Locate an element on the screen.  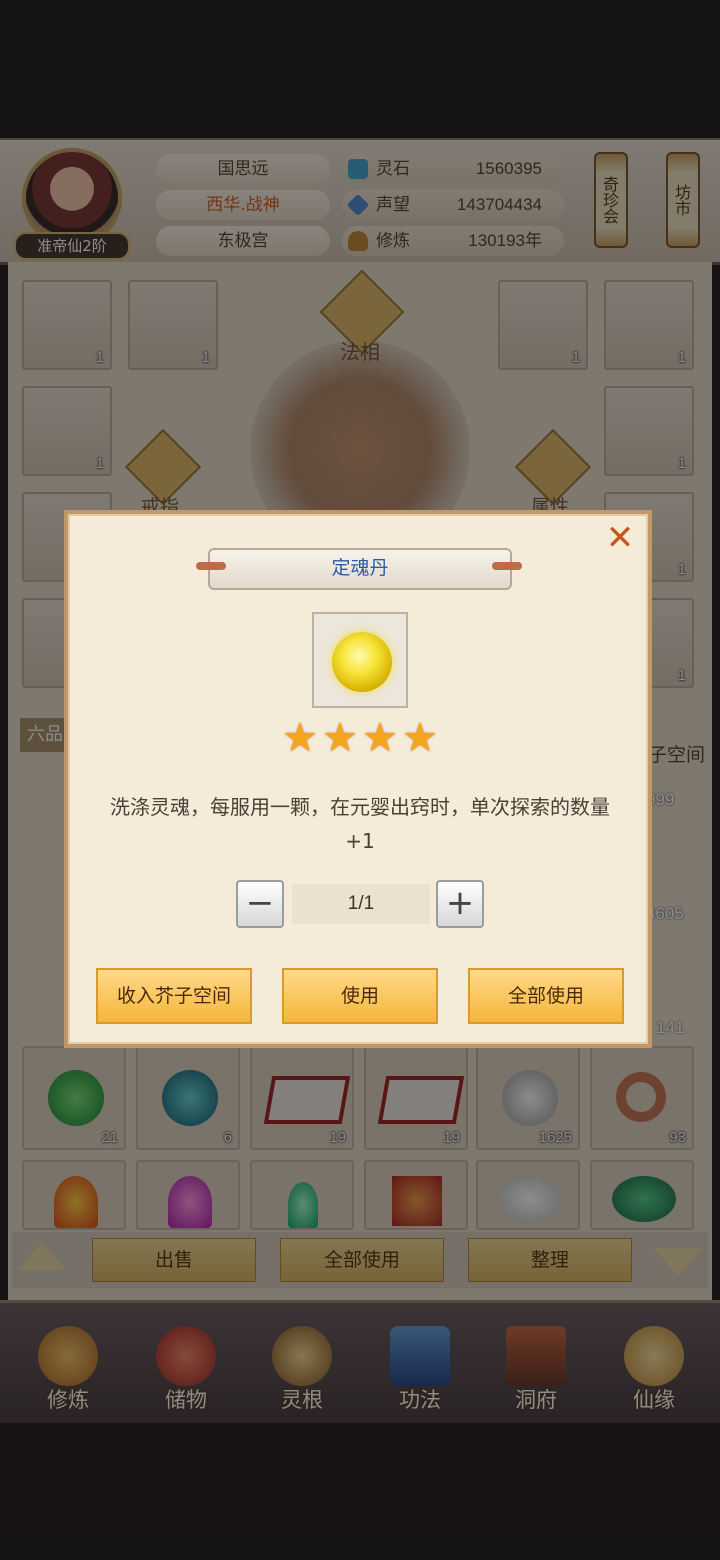
decrease-button: − is located at coordinates (260, 904).